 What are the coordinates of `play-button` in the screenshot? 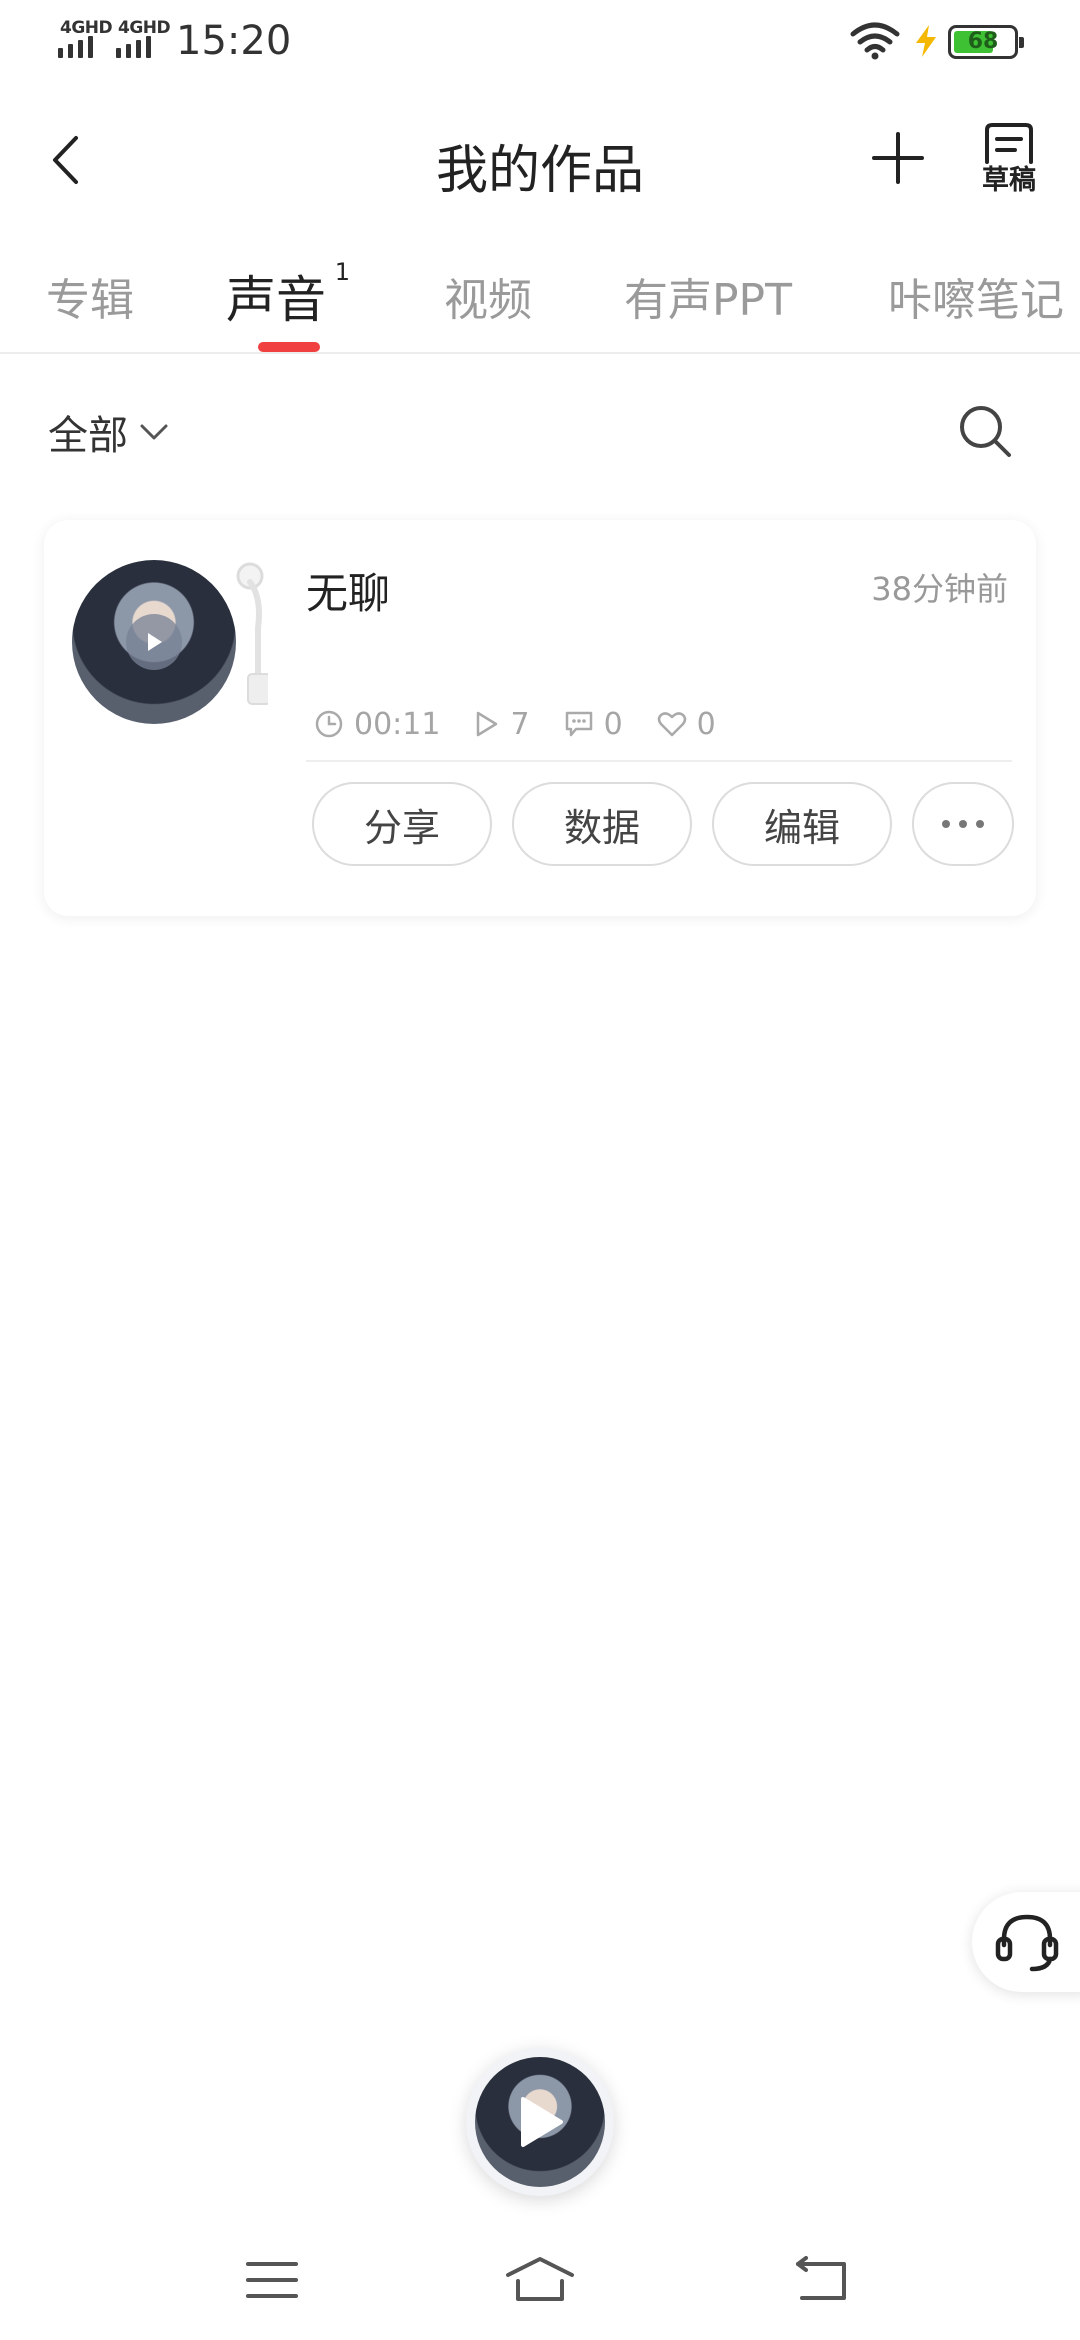 It's located at (154, 642).